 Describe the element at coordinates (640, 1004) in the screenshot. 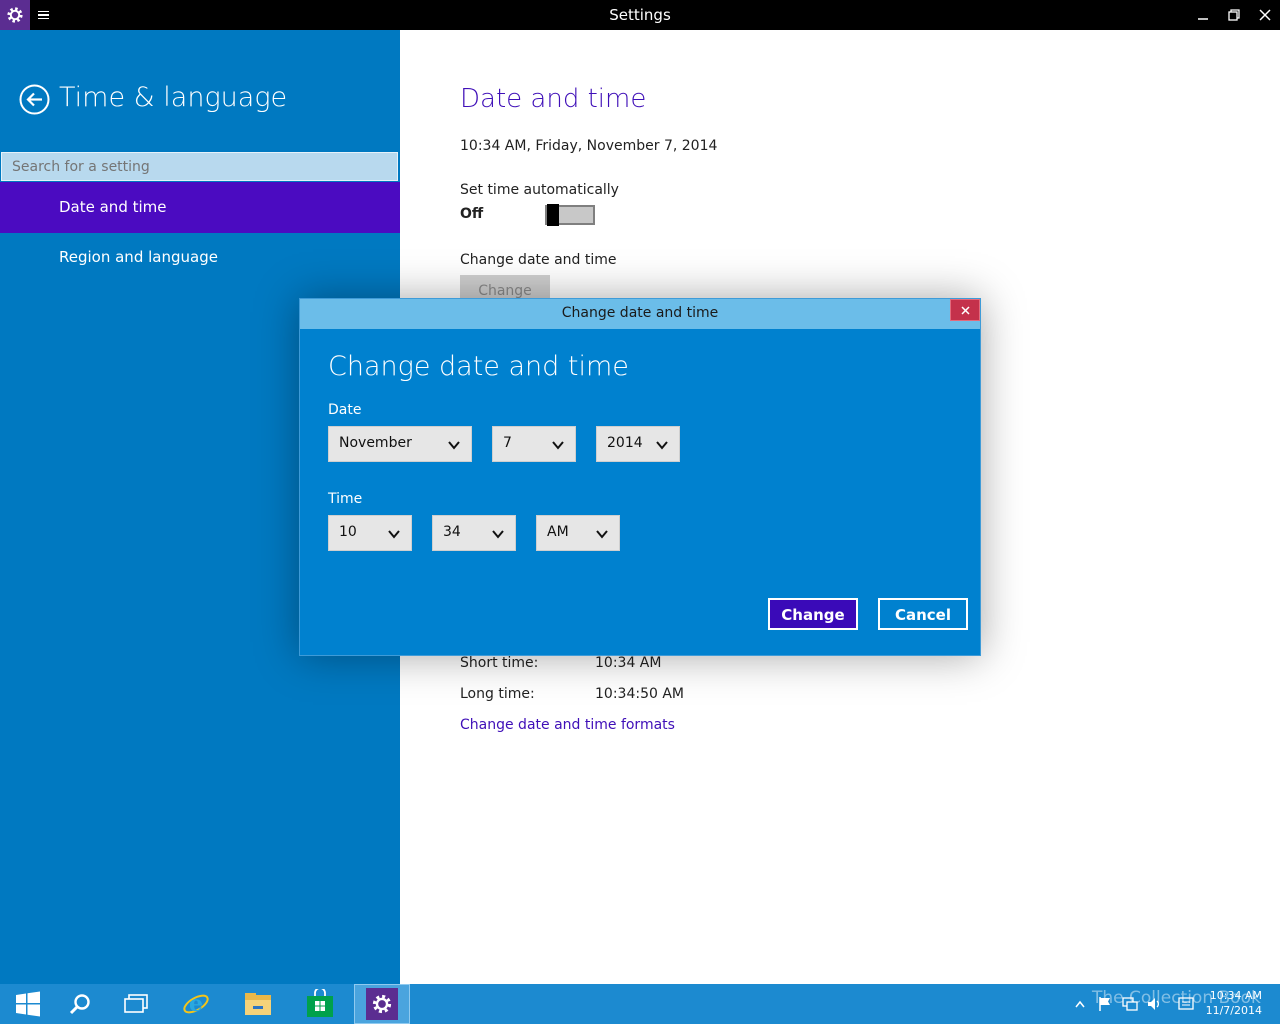

I see `taskbar: e The Collection Book 10:34 AM 11/7/2014` at that location.